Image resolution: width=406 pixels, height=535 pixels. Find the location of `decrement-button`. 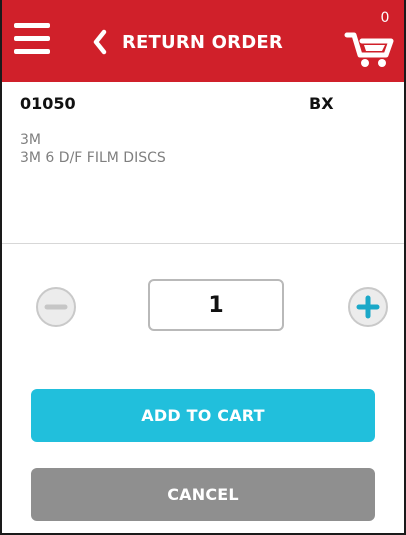

decrement-button is located at coordinates (56, 307).